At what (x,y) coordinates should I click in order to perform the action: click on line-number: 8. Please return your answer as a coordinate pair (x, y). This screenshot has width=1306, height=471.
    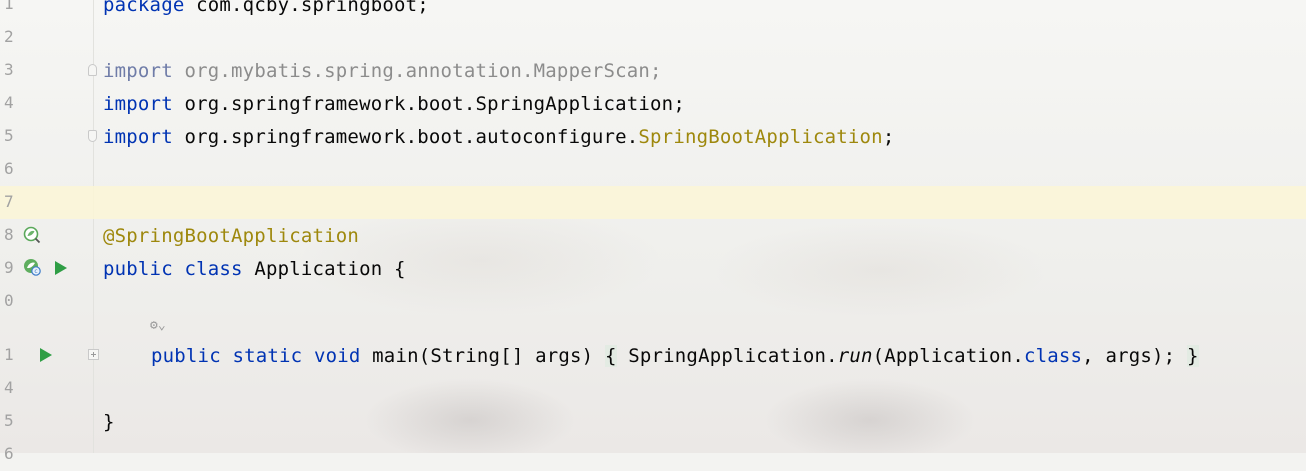
    Looking at the image, I should click on (9, 234).